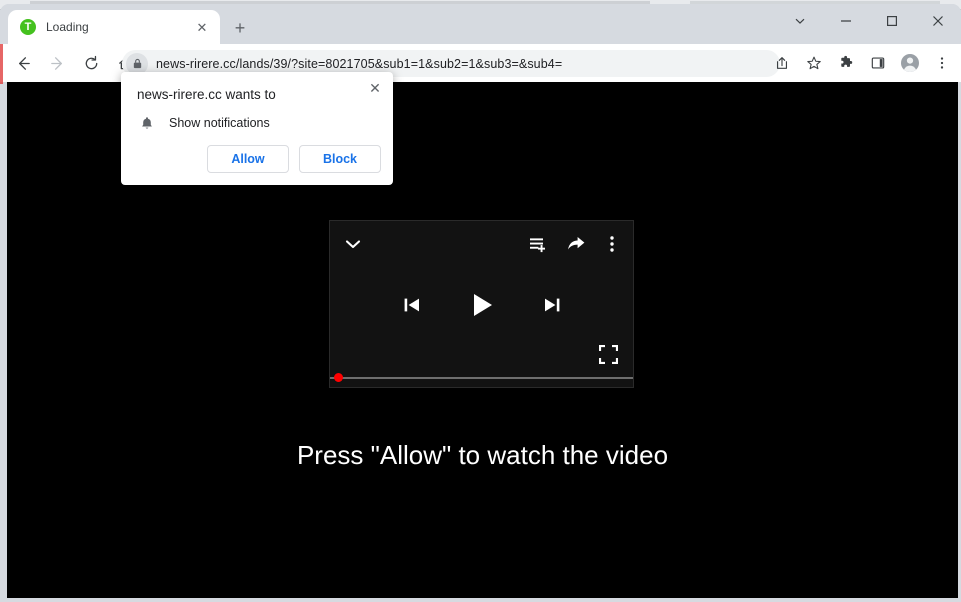 This screenshot has width=961, height=602. What do you see at coordinates (114, 27) in the screenshot?
I see `browser-tab: T Loading ✕` at bounding box center [114, 27].